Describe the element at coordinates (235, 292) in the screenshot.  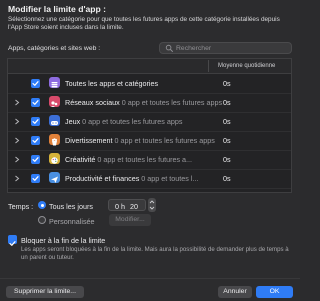
I see `cancel-button: Annuler` at that location.